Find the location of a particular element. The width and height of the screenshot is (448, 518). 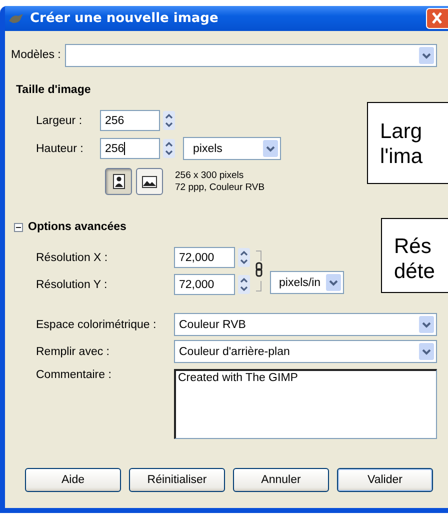

comment-field: Created with The GIMP is located at coordinates (305, 404).